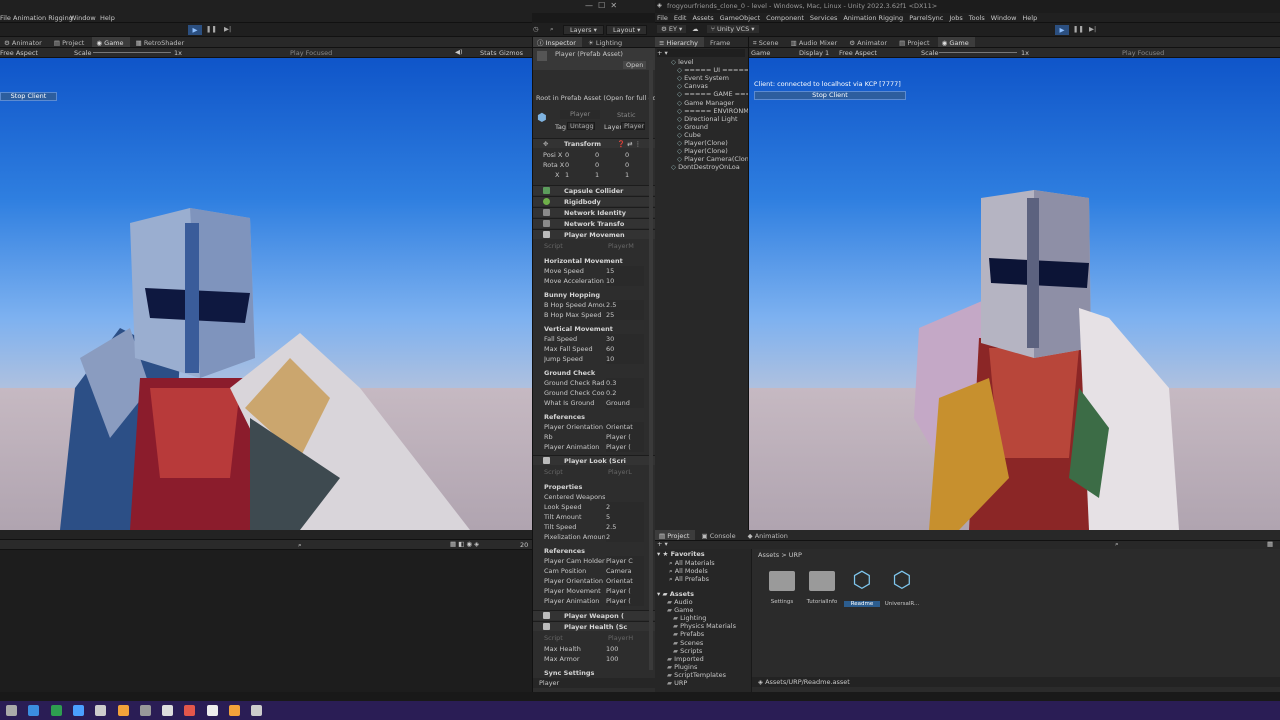 The image size is (1280, 720). Describe the element at coordinates (594, 143) in the screenshot. I see `transform-header: ✥ Transform ❓ ⇄ ⋮` at that location.